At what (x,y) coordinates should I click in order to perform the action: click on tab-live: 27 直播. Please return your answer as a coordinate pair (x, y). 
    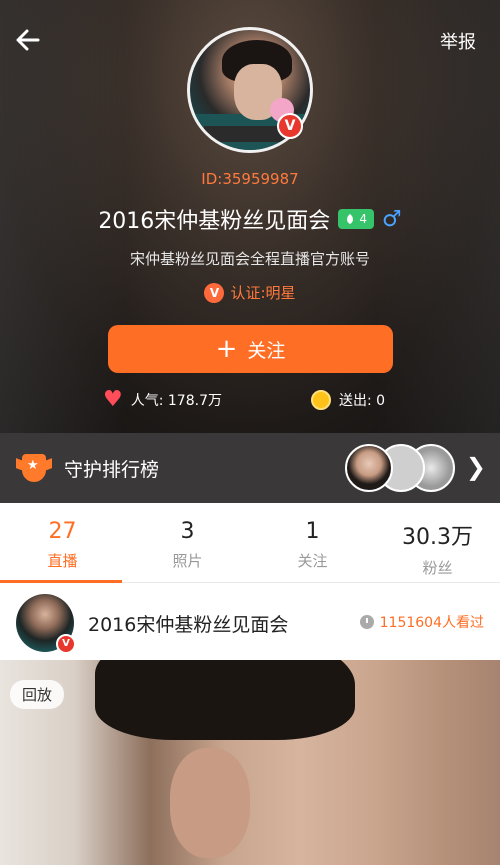
    Looking at the image, I should click on (62, 543).